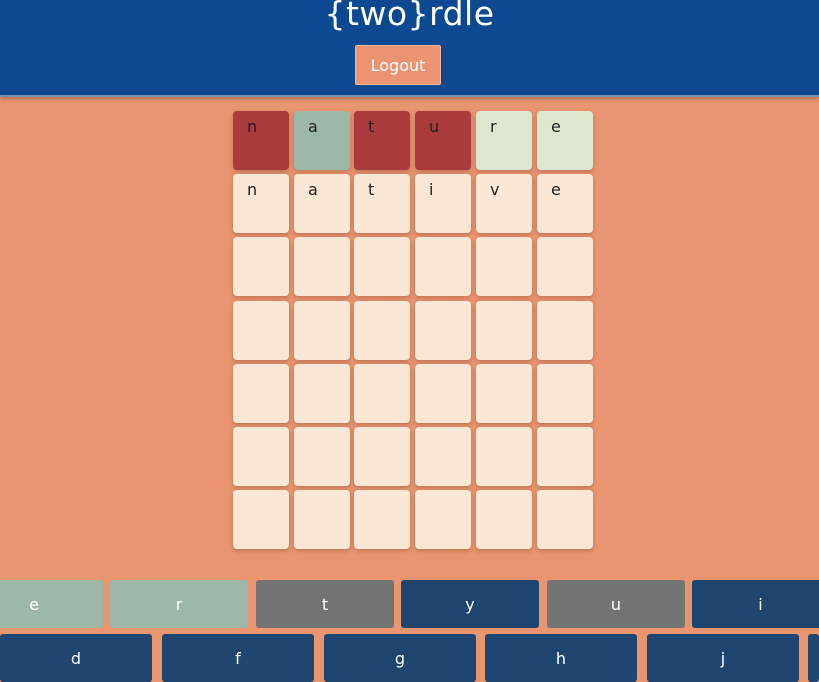  Describe the element at coordinates (504, 203) in the screenshot. I see `board-tile: v` at that location.